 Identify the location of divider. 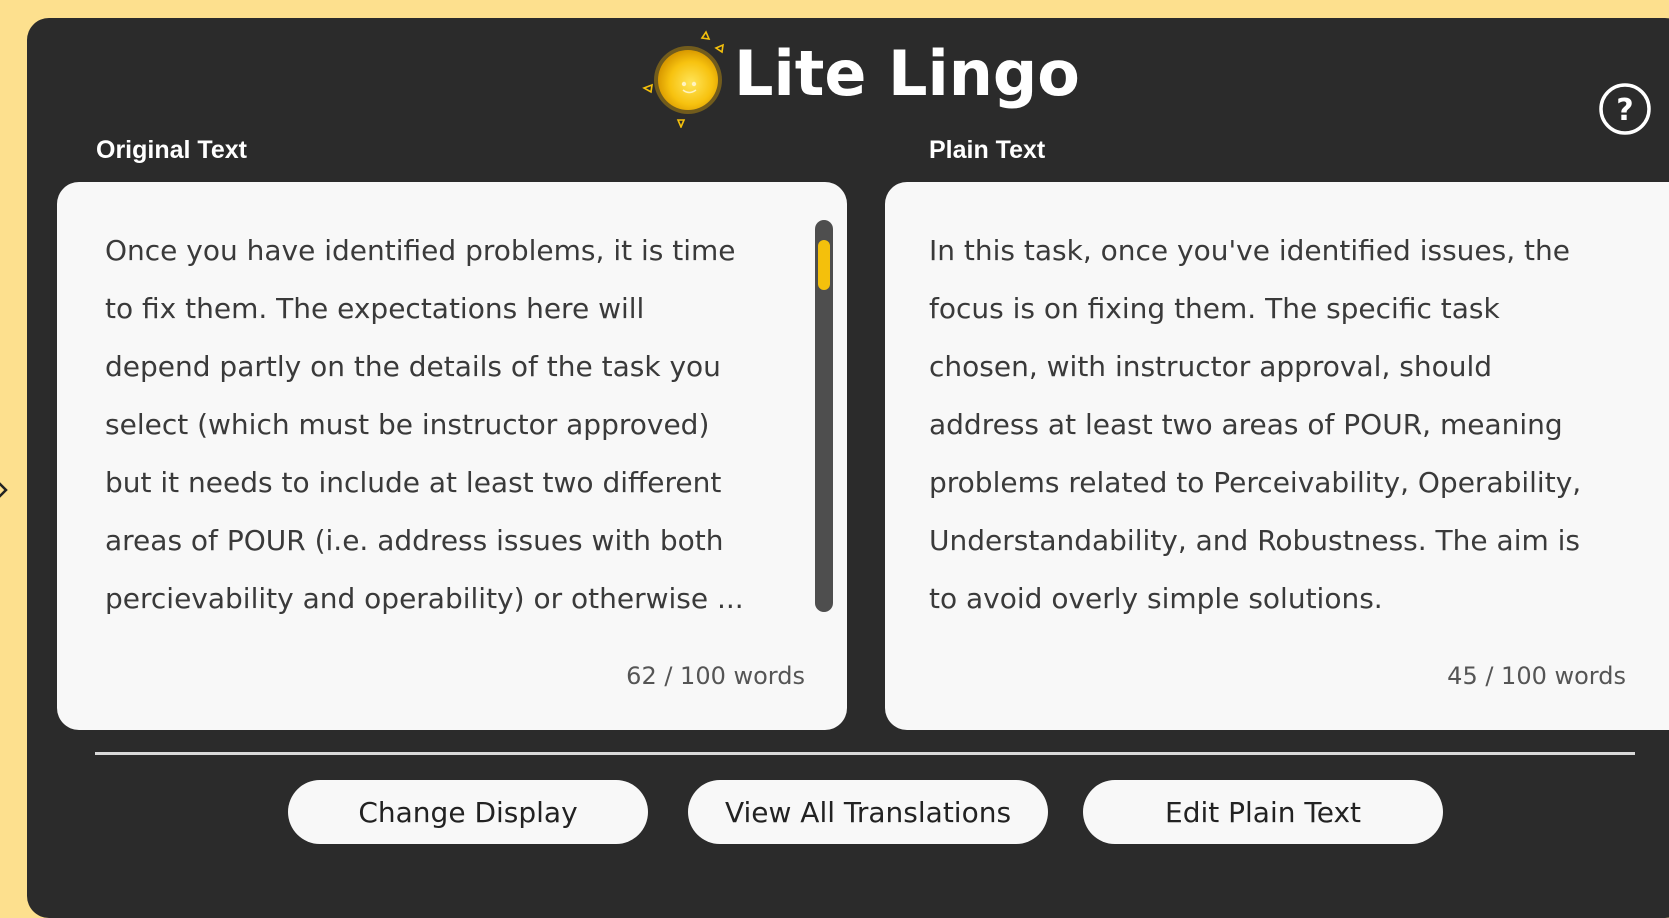
(865, 753).